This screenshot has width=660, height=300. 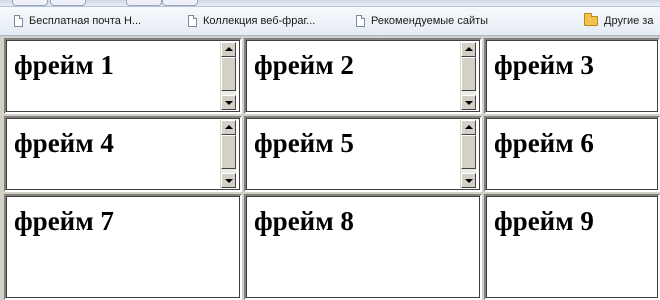 What do you see at coordinates (123, 76) in the screenshot?
I see `frame-1: фрейм 1` at bounding box center [123, 76].